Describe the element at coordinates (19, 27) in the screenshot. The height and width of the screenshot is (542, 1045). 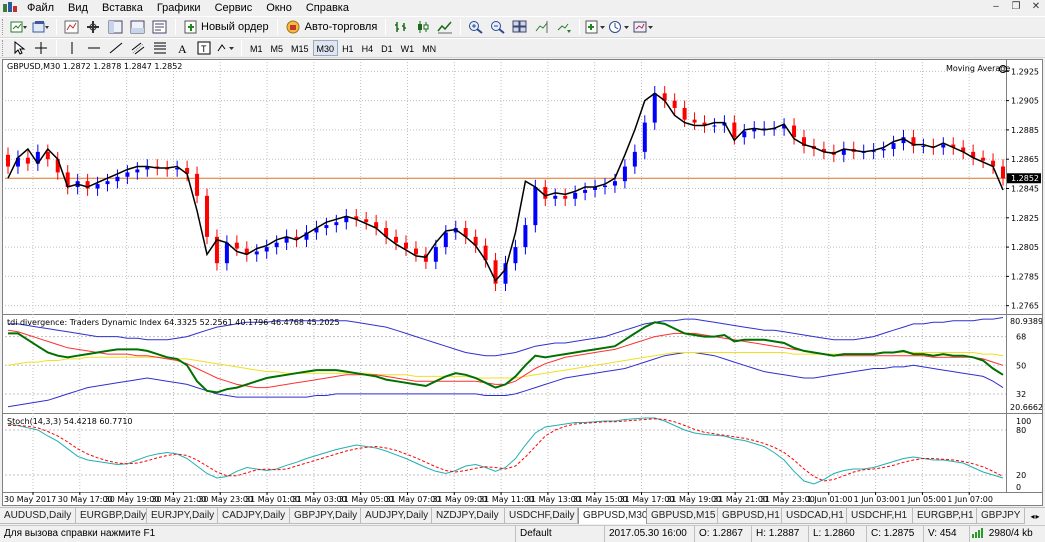
I see `new-chart-button` at that location.